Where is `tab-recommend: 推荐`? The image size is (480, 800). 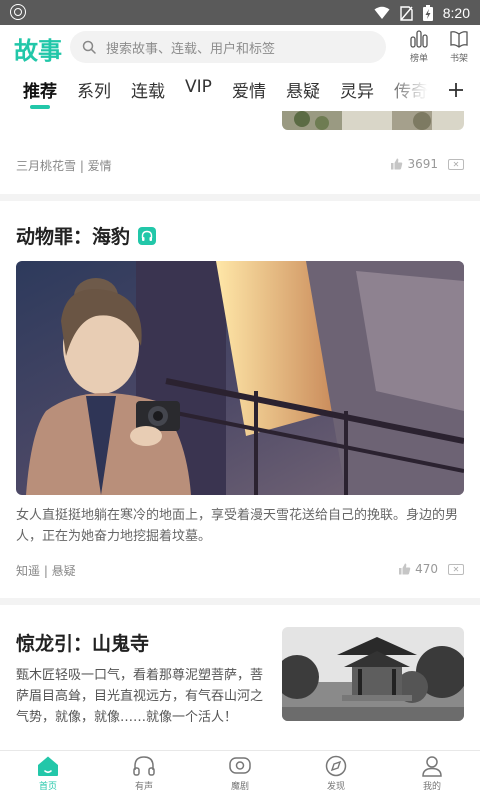 tab-recommend: 推荐 is located at coordinates (40, 89).